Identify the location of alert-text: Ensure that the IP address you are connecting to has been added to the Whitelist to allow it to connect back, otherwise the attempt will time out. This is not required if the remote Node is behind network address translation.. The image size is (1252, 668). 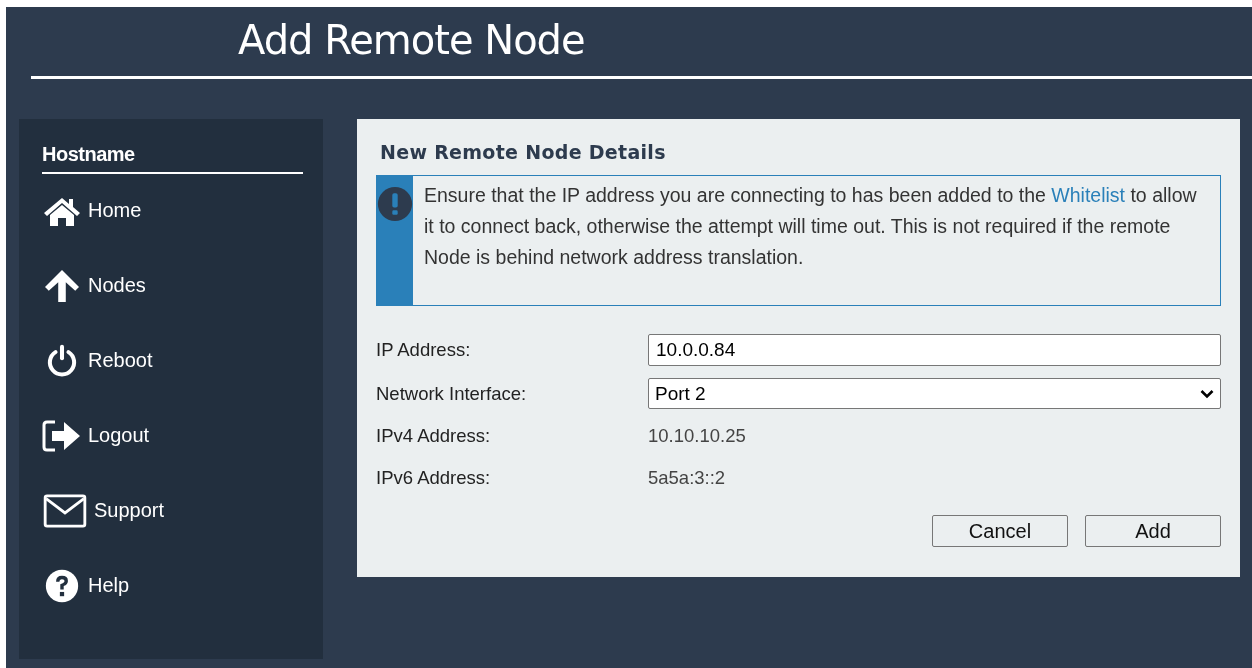
(811, 226).